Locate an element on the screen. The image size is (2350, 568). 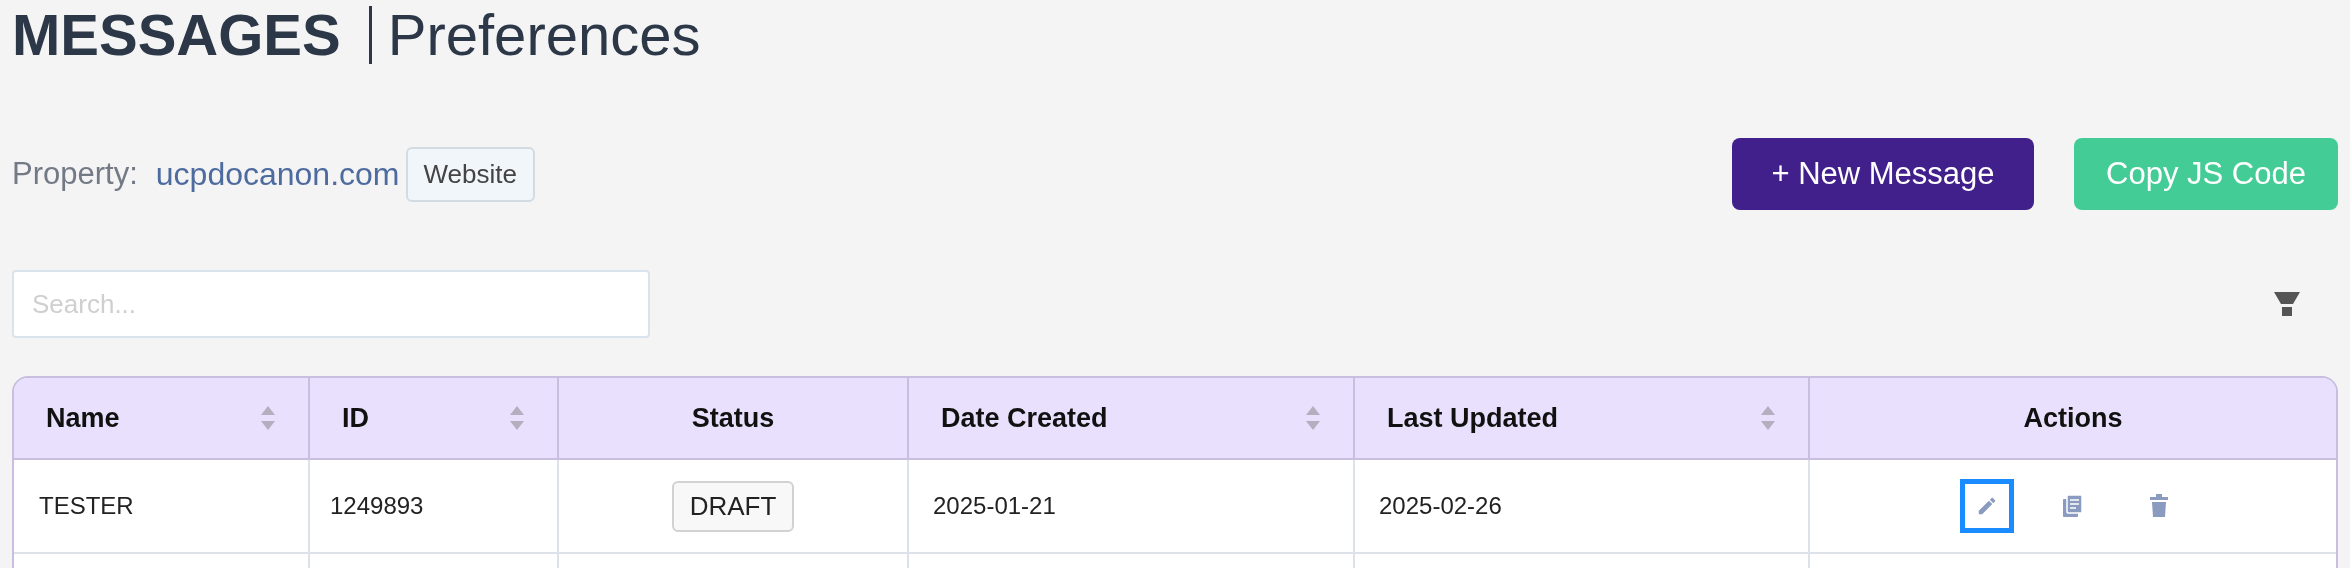
page-title: MESSAGES is located at coordinates (176, 35).